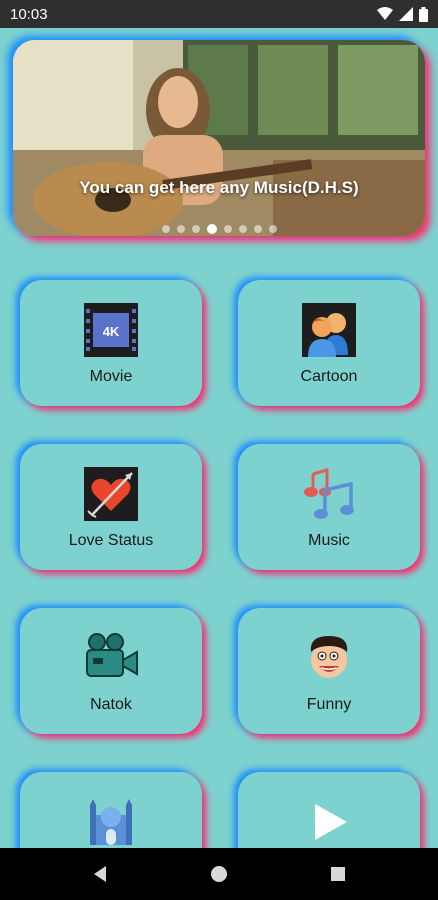 This screenshot has width=438, height=900. I want to click on category-label: Natok, so click(111, 704).